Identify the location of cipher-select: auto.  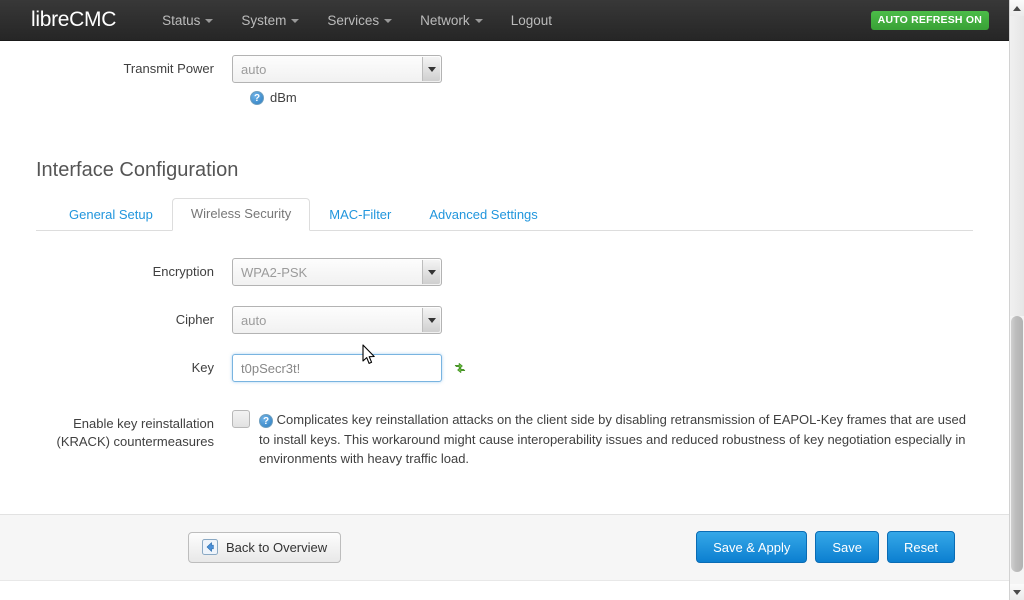
(337, 320).